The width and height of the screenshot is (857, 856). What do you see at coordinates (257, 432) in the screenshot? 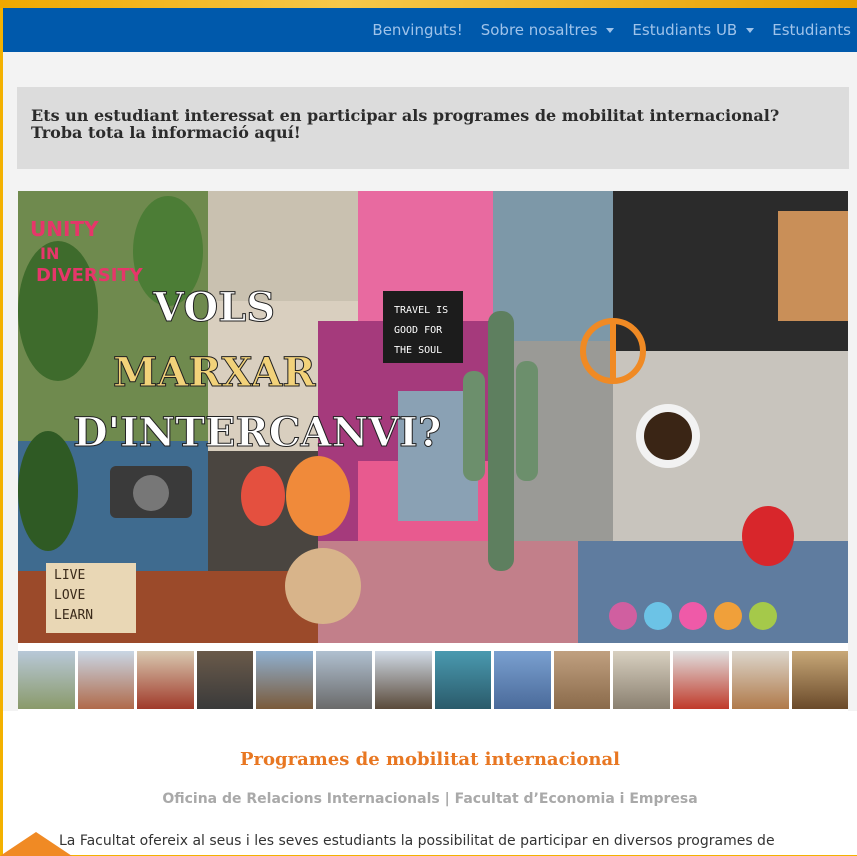
I see `collage-text-dintercanvi: D'INTERCANVI?` at bounding box center [257, 432].